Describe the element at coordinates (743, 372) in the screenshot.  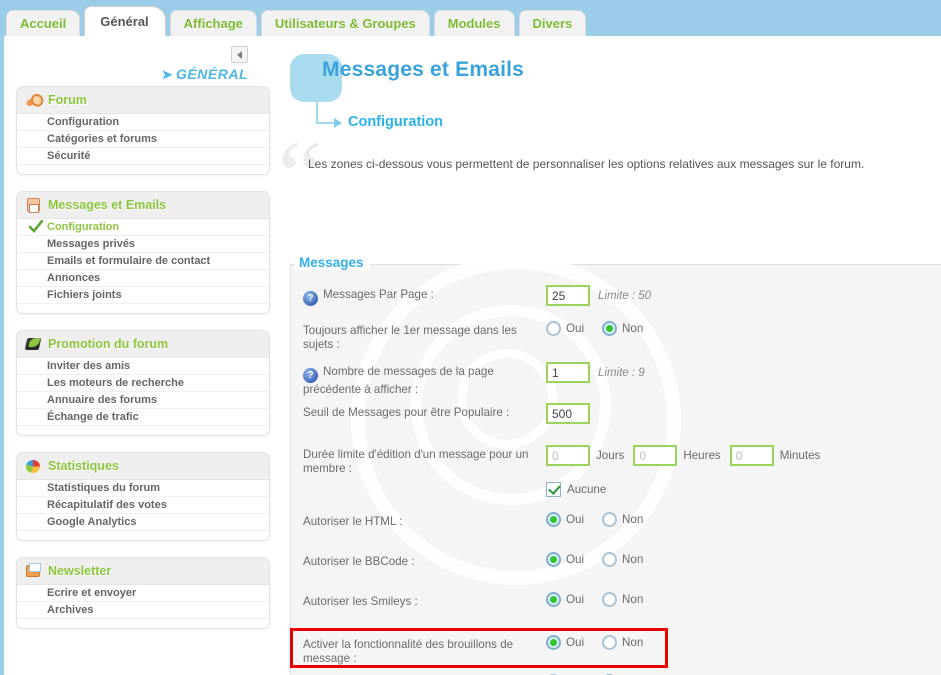
I see `setting-control: Limite : 9` at that location.